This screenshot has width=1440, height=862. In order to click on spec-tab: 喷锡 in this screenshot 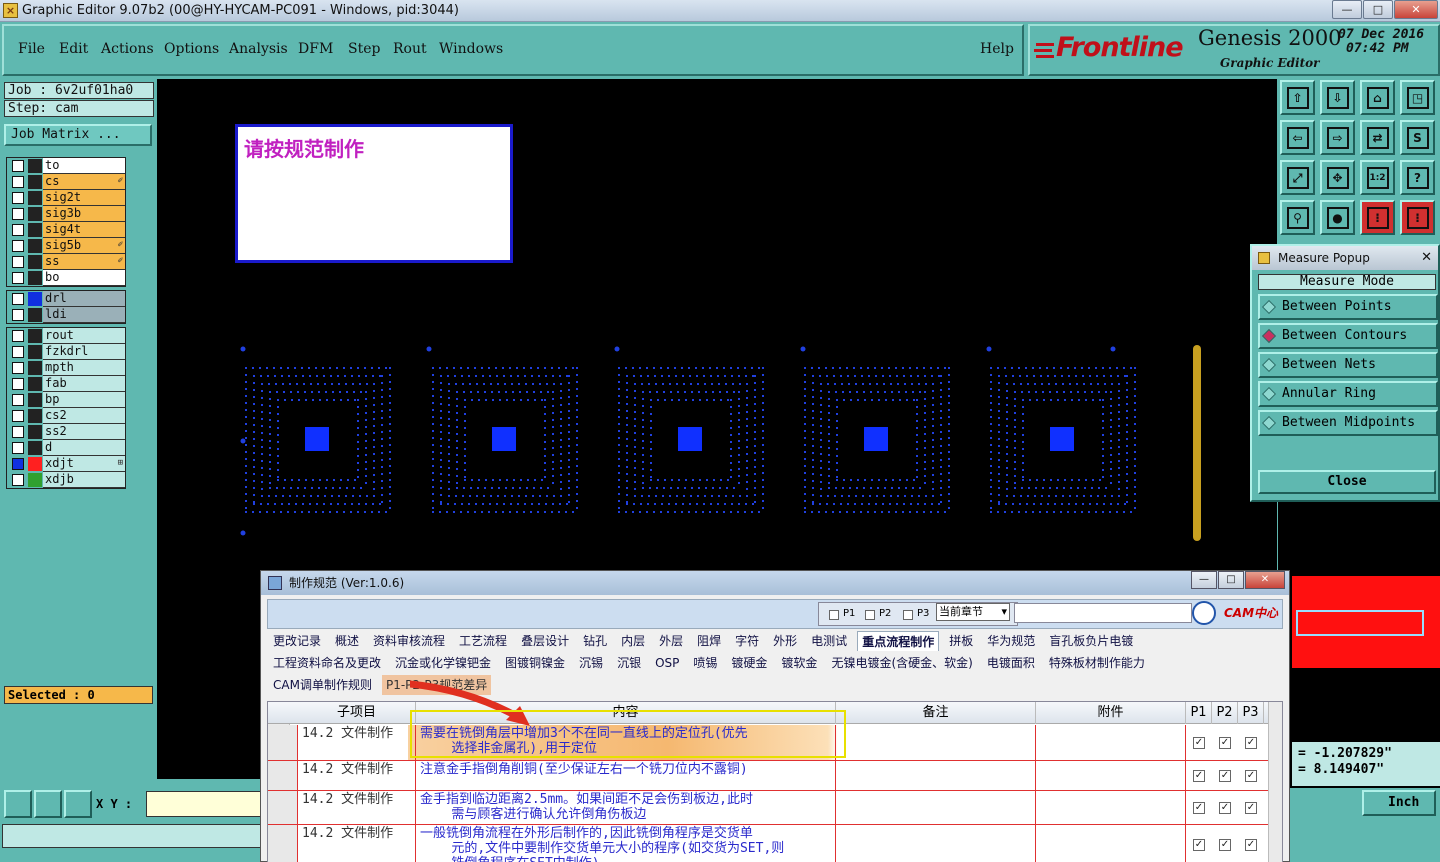, I will do `click(705, 663)`.